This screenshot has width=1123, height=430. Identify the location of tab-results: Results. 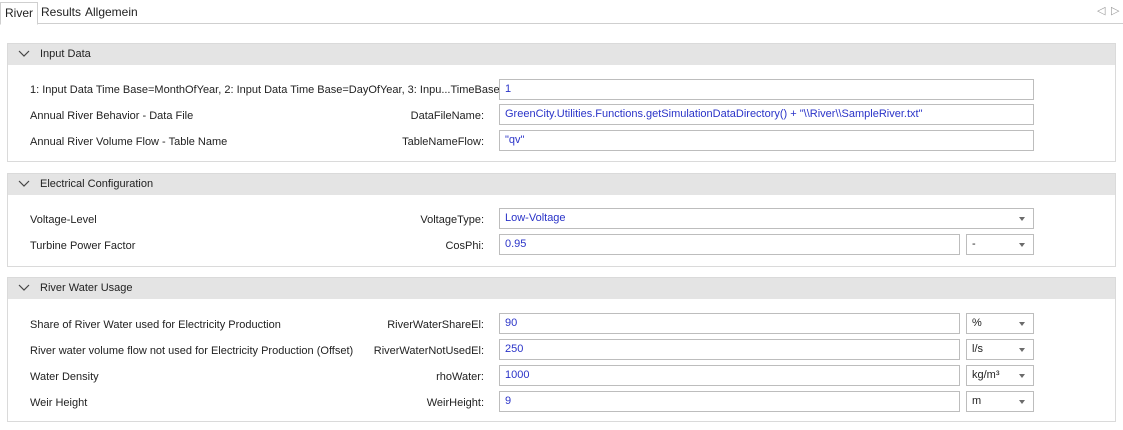
(61, 13).